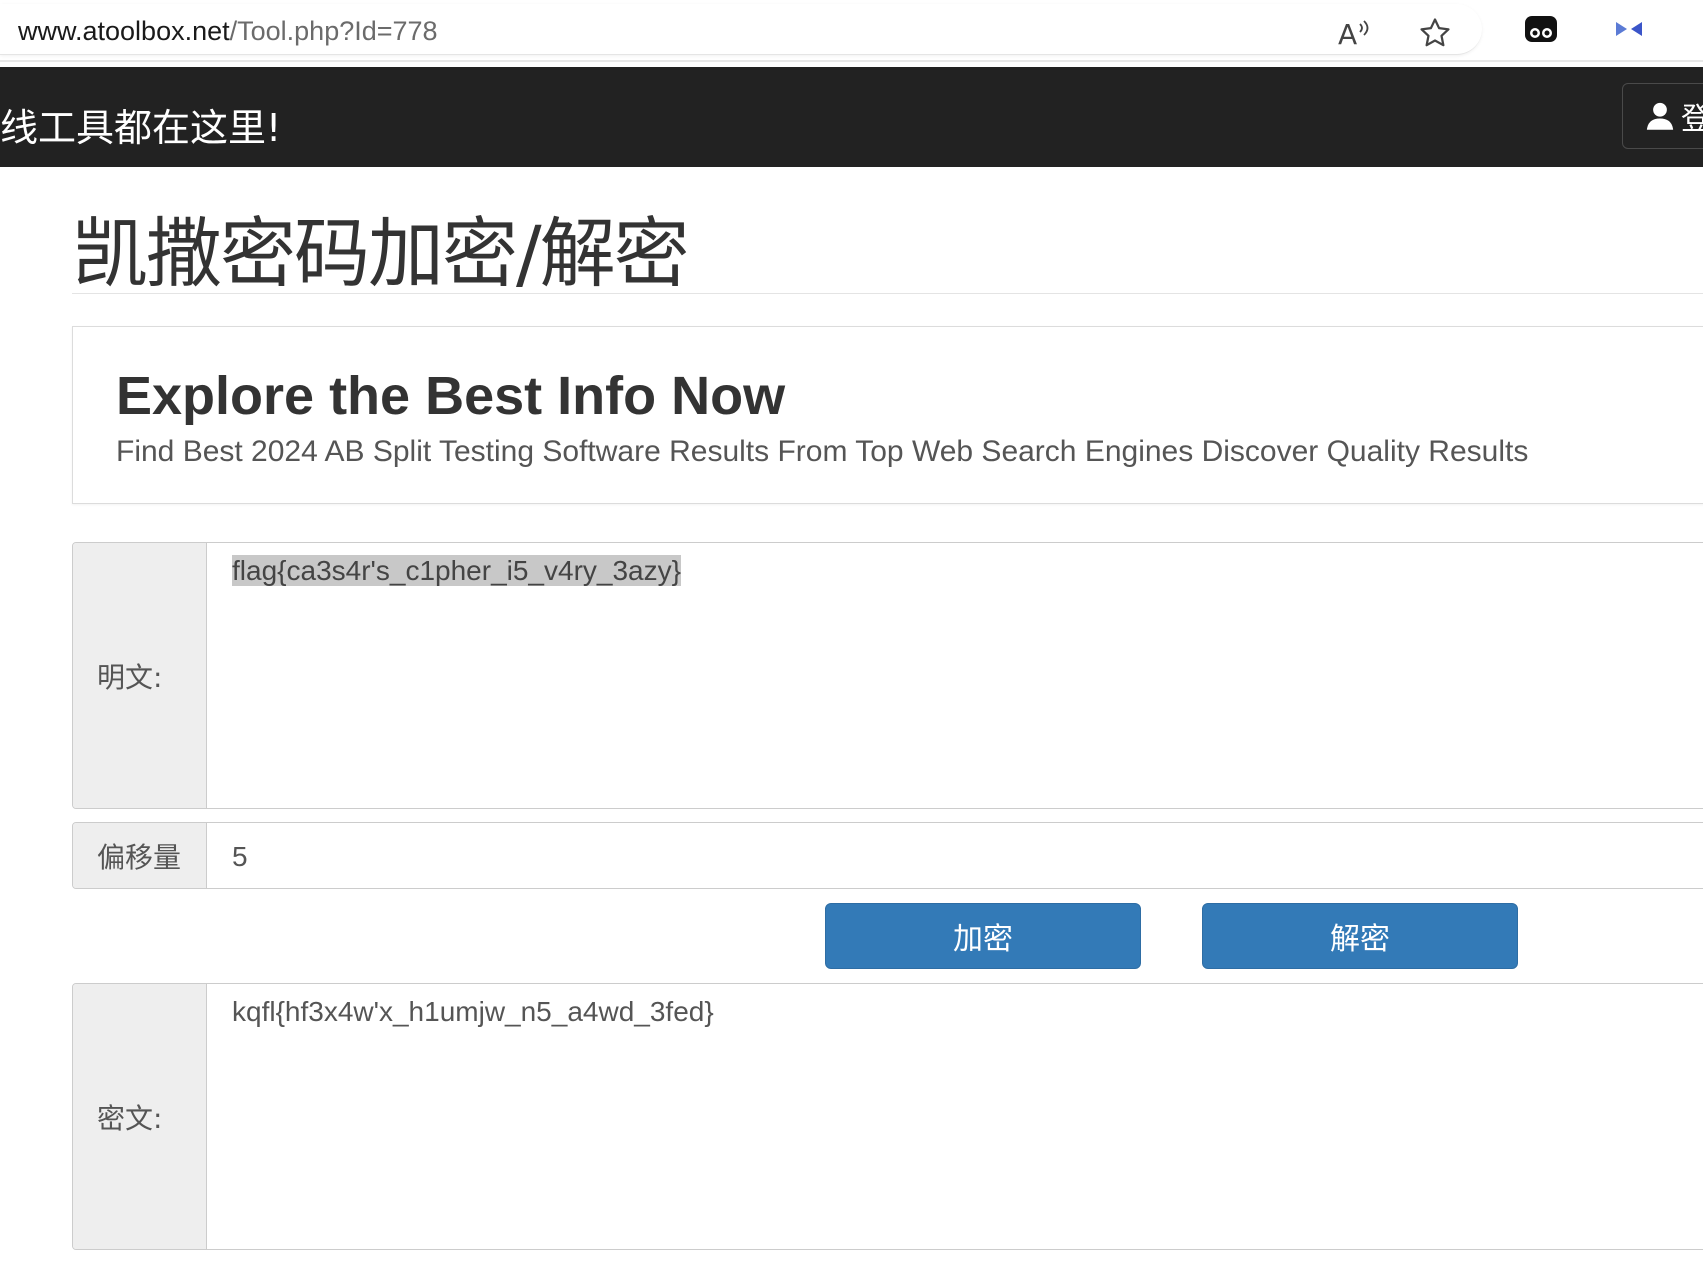  Describe the element at coordinates (381, 253) in the screenshot. I see `page-title: 凯撒密码加密/解密` at that location.